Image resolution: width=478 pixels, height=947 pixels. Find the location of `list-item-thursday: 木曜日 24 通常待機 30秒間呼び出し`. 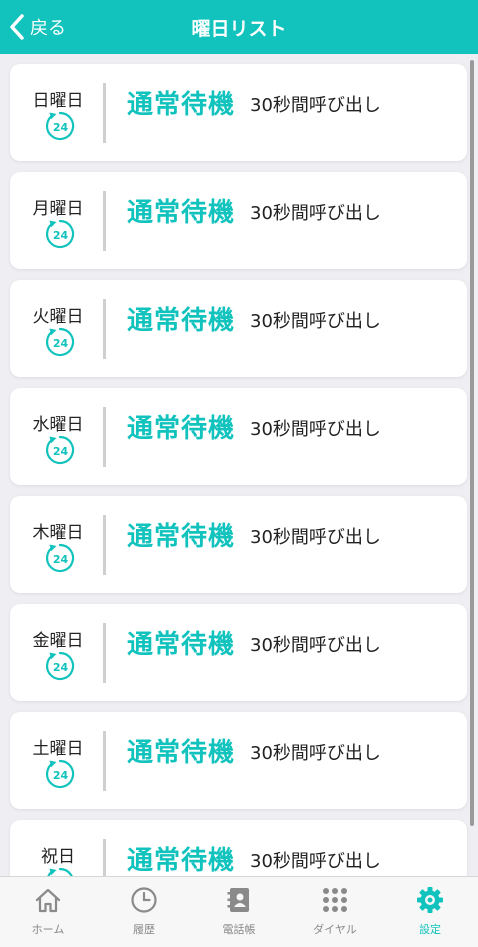

list-item-thursday: 木曜日 24 通常待機 30秒間呼び出し is located at coordinates (238, 544).